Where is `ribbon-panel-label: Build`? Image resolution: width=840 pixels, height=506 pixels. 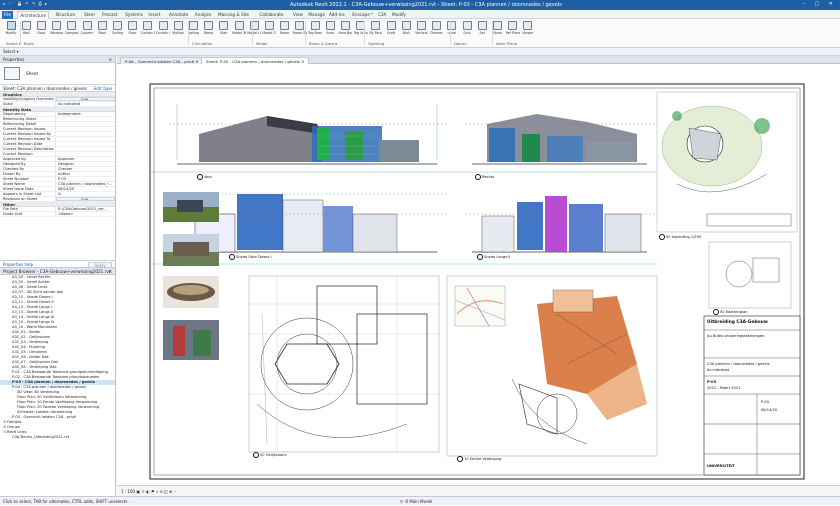
ribbon-panel-label: Build is located at coordinates (29, 43).